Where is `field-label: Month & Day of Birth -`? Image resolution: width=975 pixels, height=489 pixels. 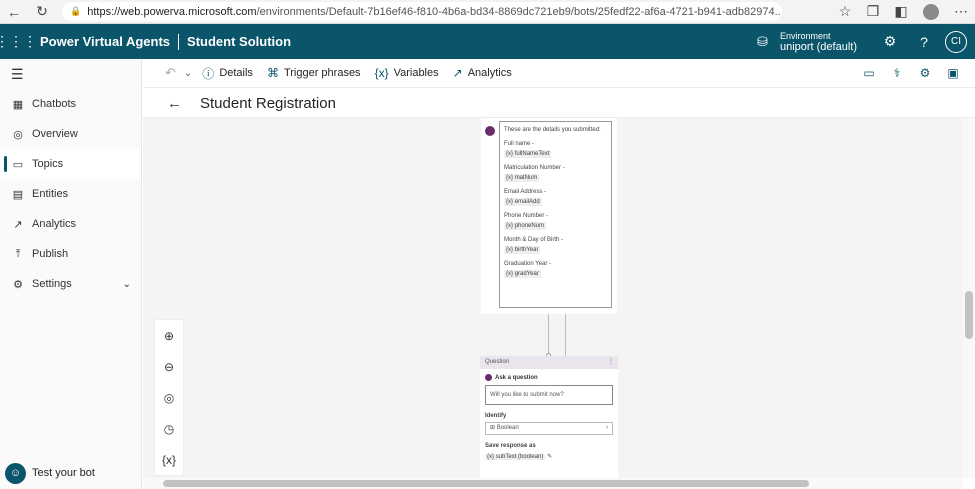 field-label: Month & Day of Birth - is located at coordinates (534, 240).